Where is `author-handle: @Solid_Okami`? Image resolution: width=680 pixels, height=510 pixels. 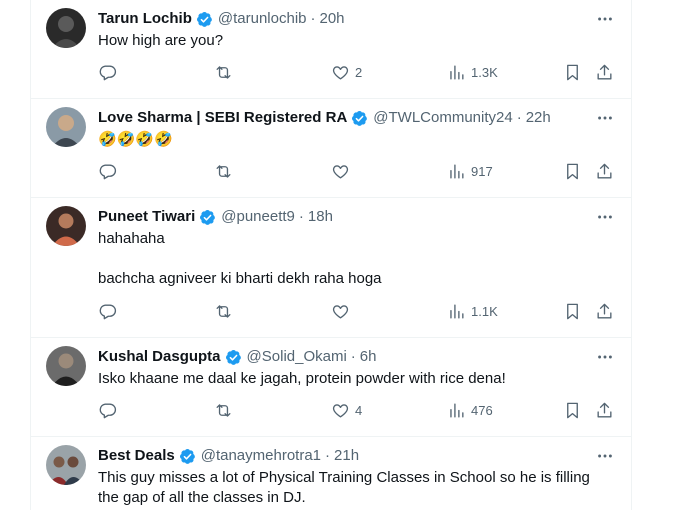 author-handle: @Solid_Okami is located at coordinates (297, 357).